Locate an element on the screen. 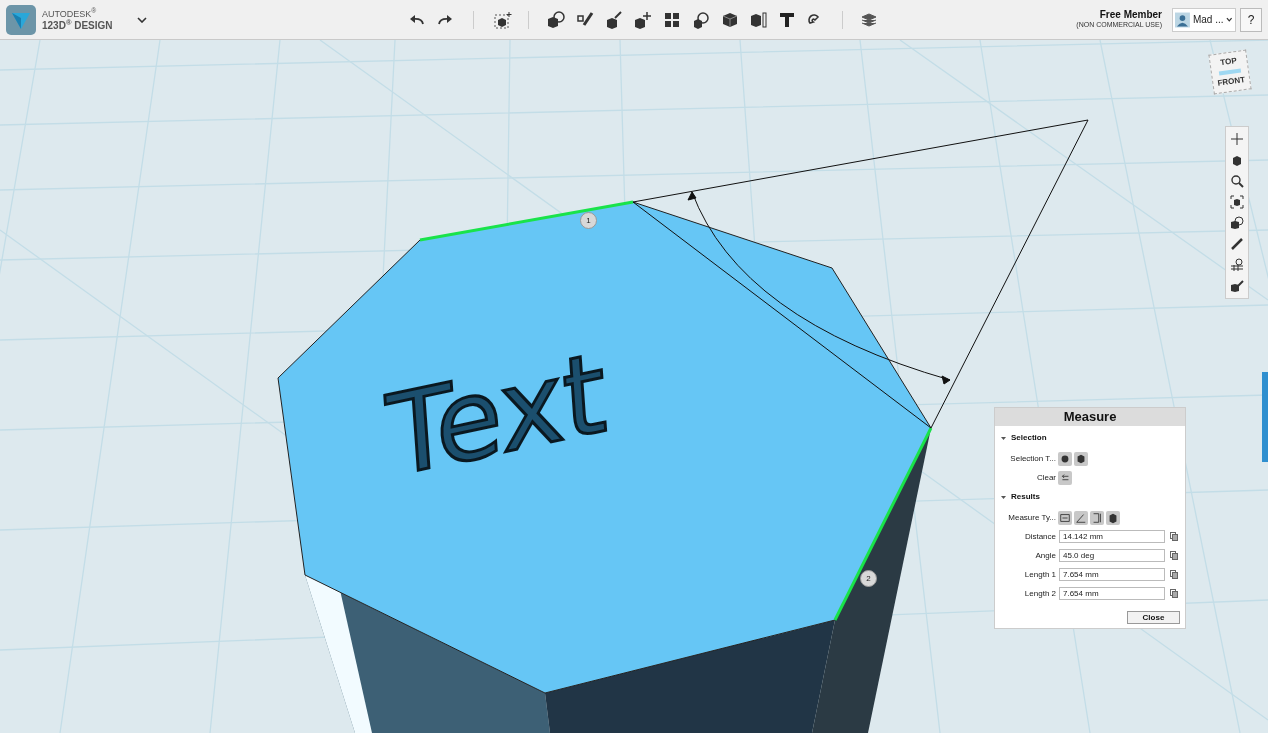  redo-icon is located at coordinates (444, 19).